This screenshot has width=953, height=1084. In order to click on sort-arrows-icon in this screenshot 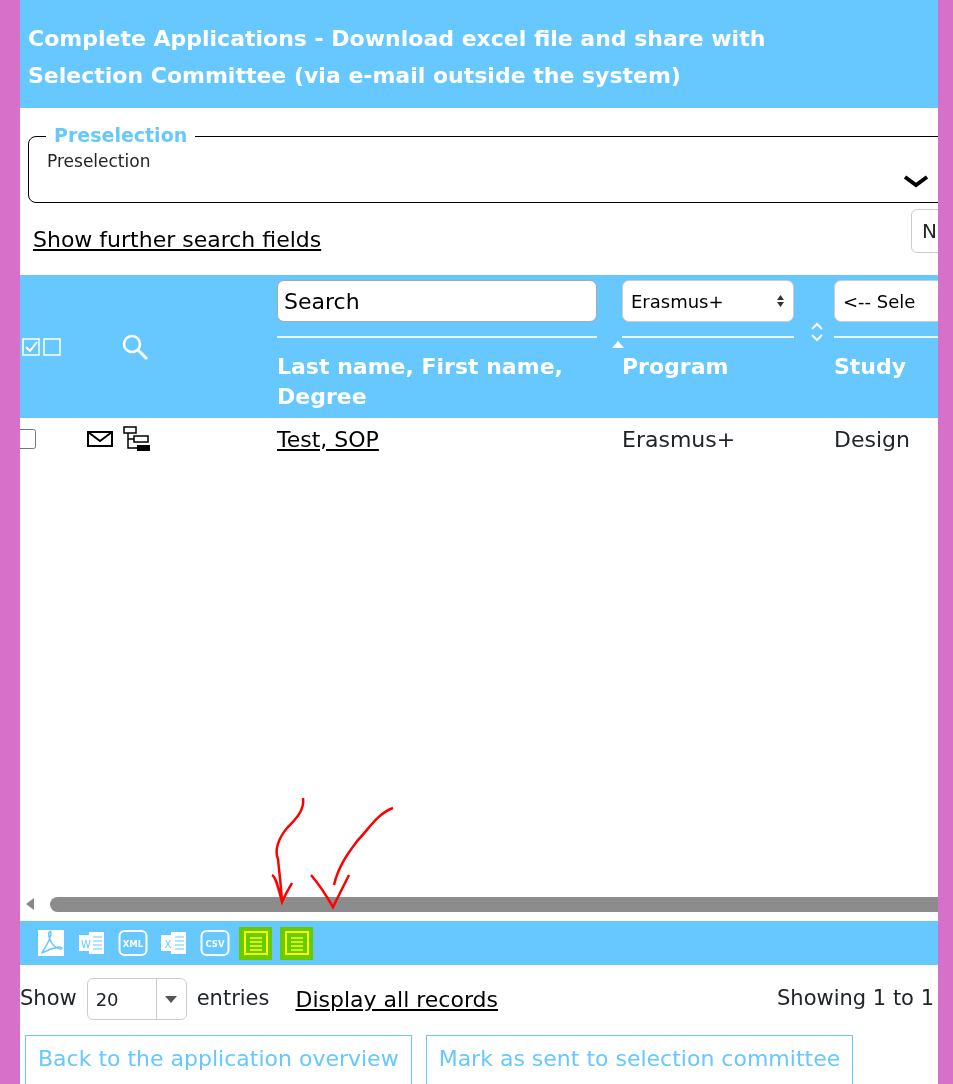, I will do `click(780, 301)`.